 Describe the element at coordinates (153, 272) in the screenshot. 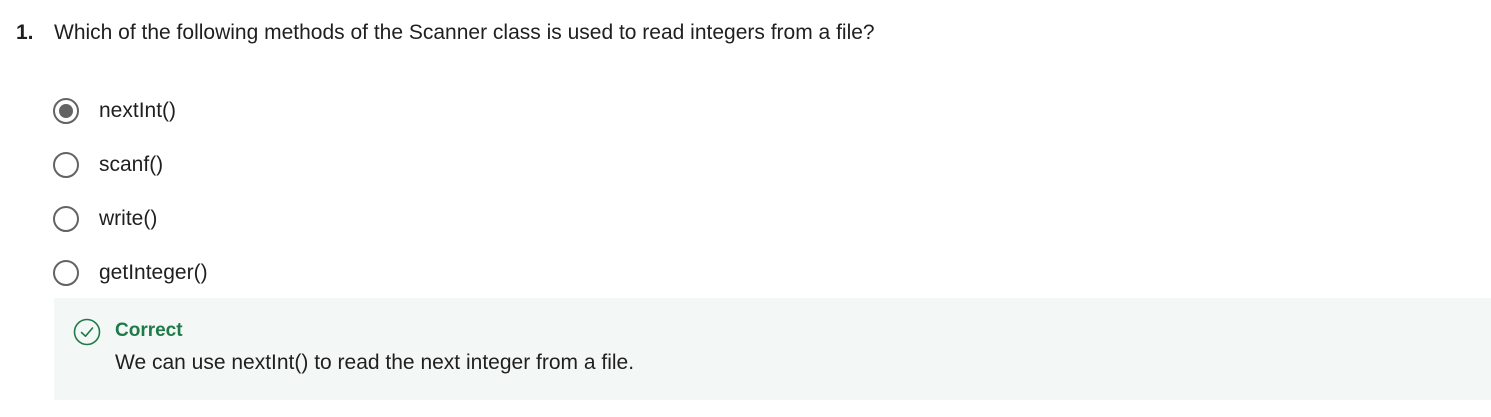

I see `option-label: getInteger()` at that location.